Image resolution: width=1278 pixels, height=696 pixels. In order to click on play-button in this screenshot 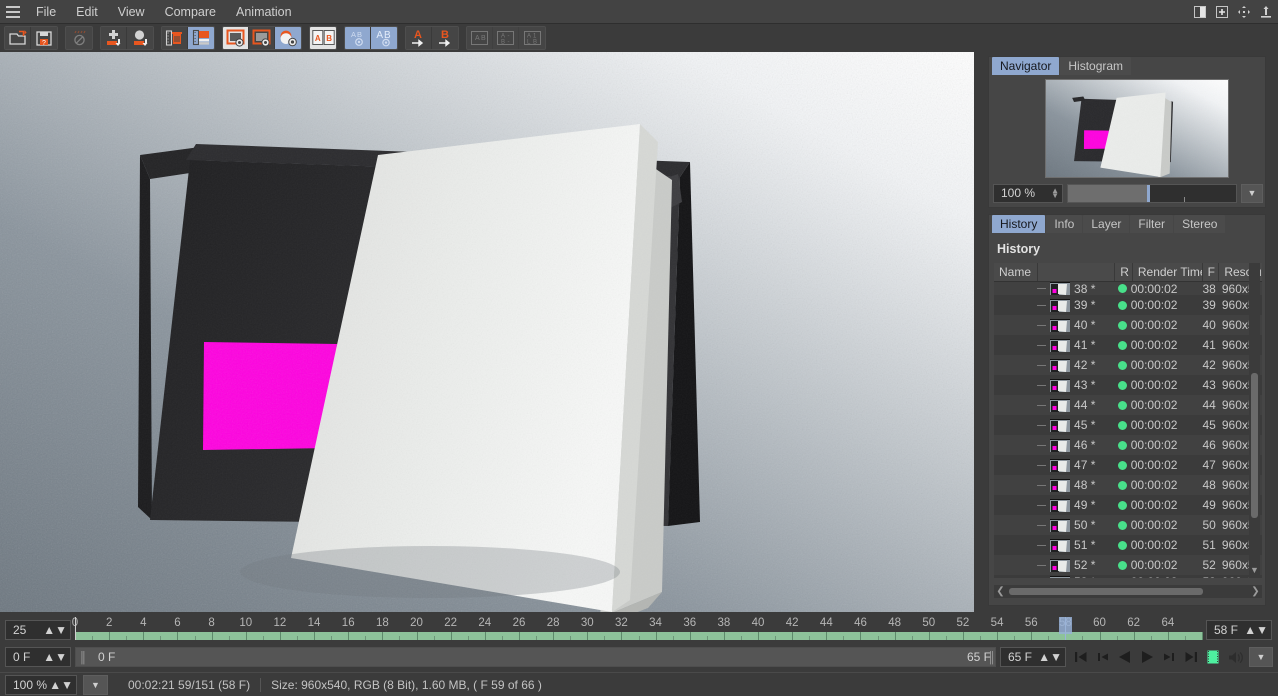, I will do `click(1147, 657)`.